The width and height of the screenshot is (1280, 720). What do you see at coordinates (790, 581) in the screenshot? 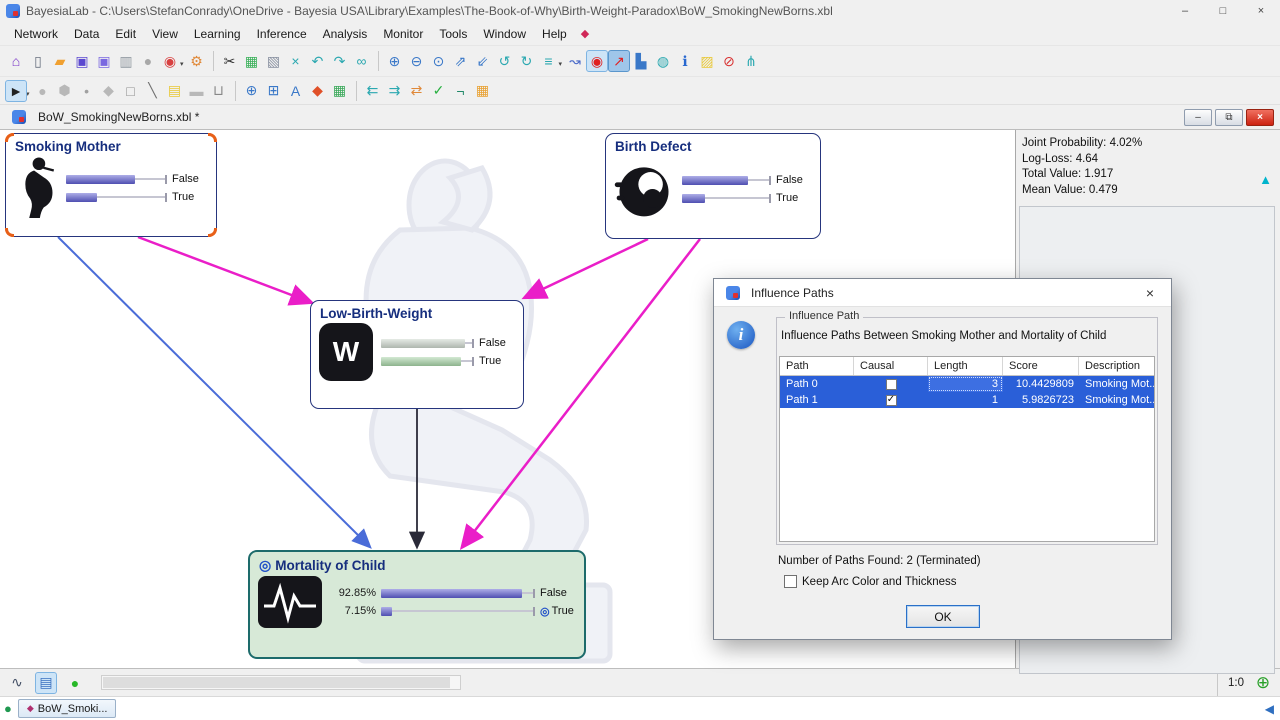
I see `keep-arc-checkbox` at bounding box center [790, 581].